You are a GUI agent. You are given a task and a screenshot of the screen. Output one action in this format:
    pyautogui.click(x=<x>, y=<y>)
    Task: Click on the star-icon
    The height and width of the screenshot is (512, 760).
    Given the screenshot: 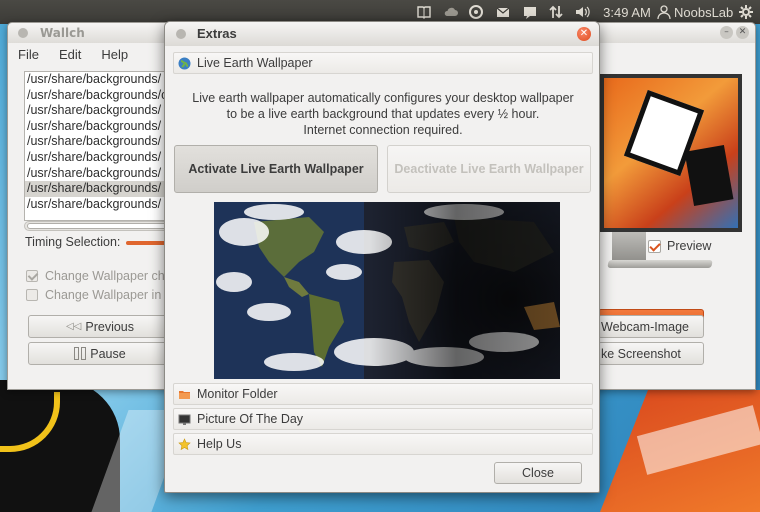 What is the action you would take?
    pyautogui.click(x=184, y=444)
    